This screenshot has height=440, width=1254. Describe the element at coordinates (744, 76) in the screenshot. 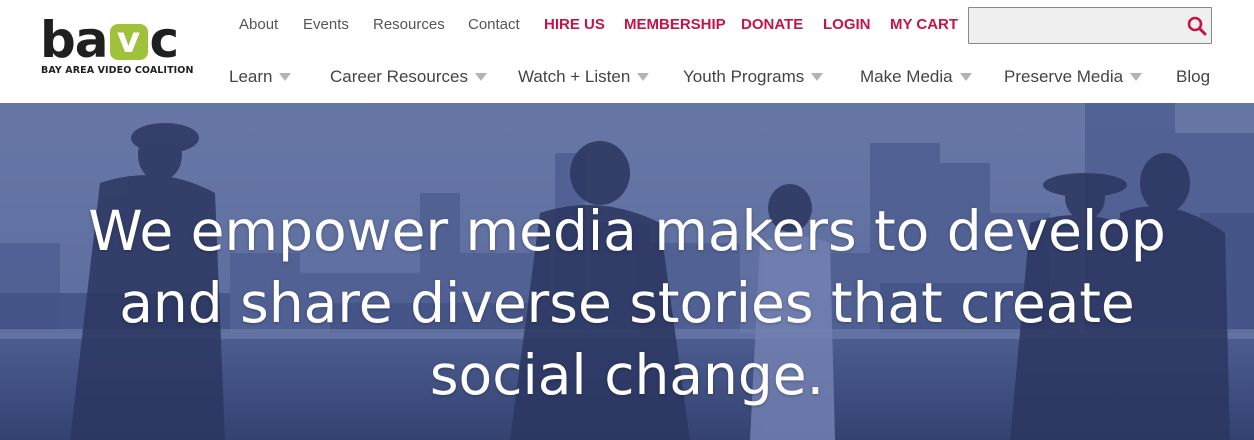

I see `nav-label: Youth Programs` at that location.